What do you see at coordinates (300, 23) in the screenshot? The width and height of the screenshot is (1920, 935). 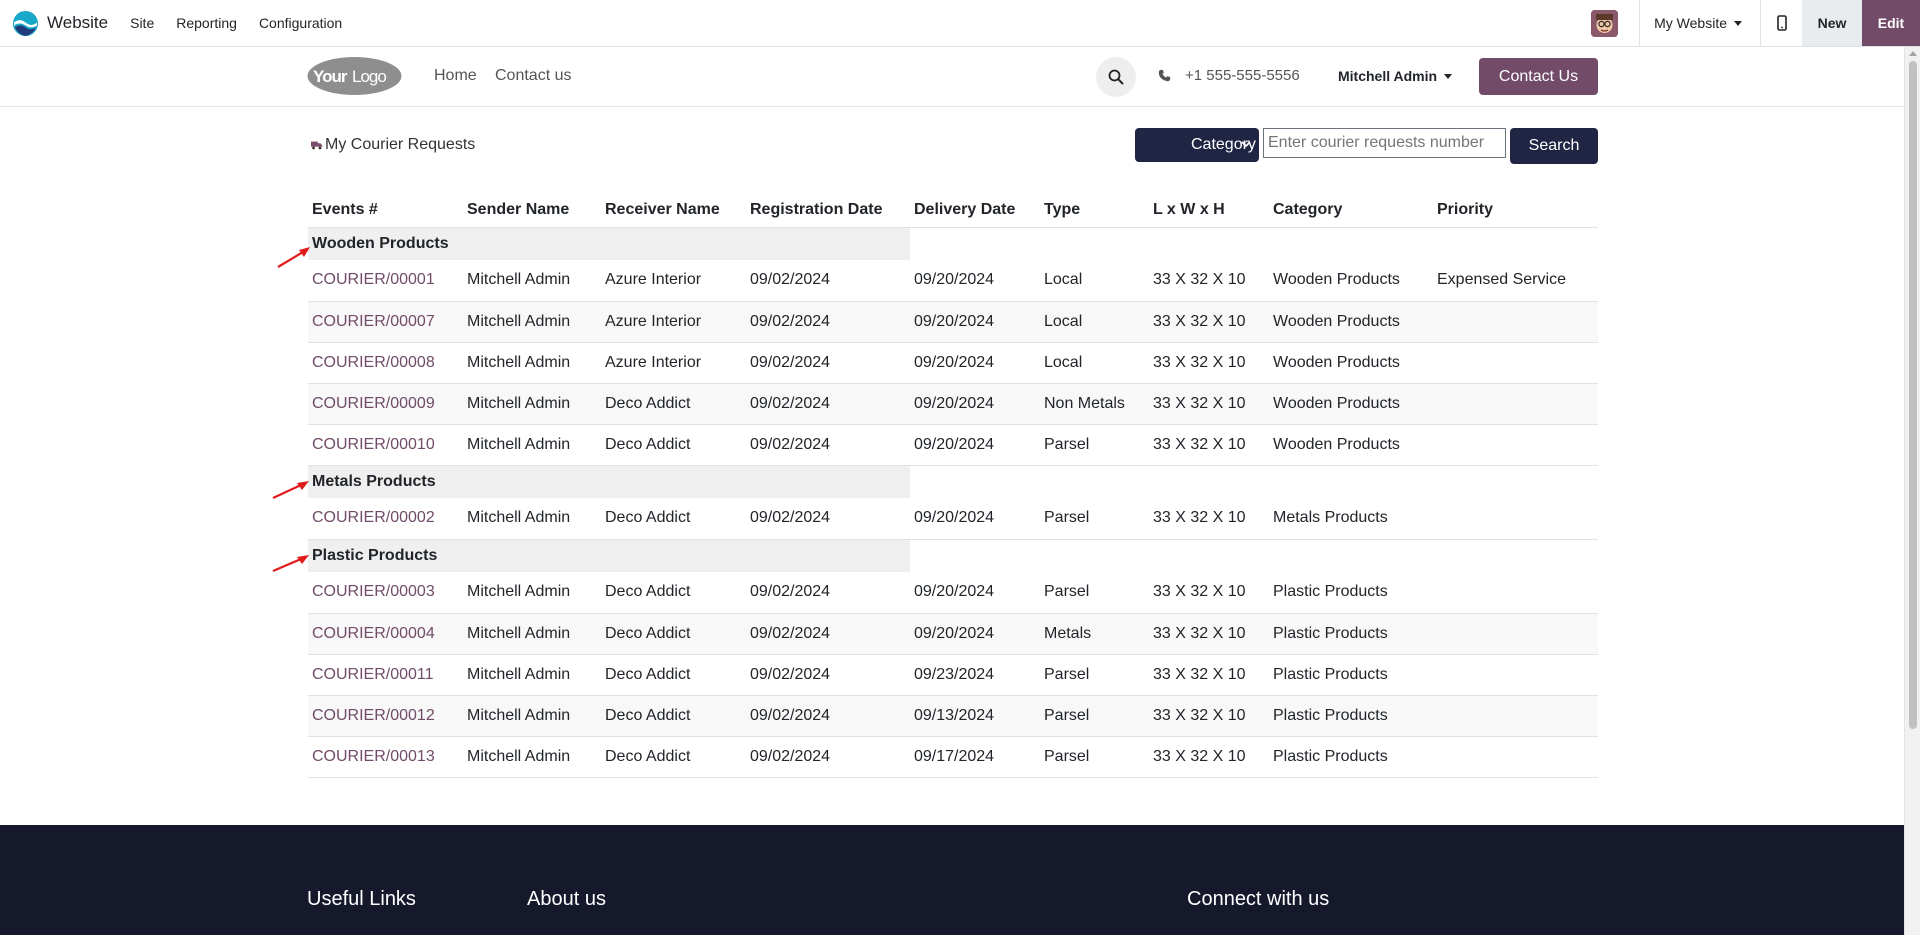 I see `menu-configuration: Configuration` at bounding box center [300, 23].